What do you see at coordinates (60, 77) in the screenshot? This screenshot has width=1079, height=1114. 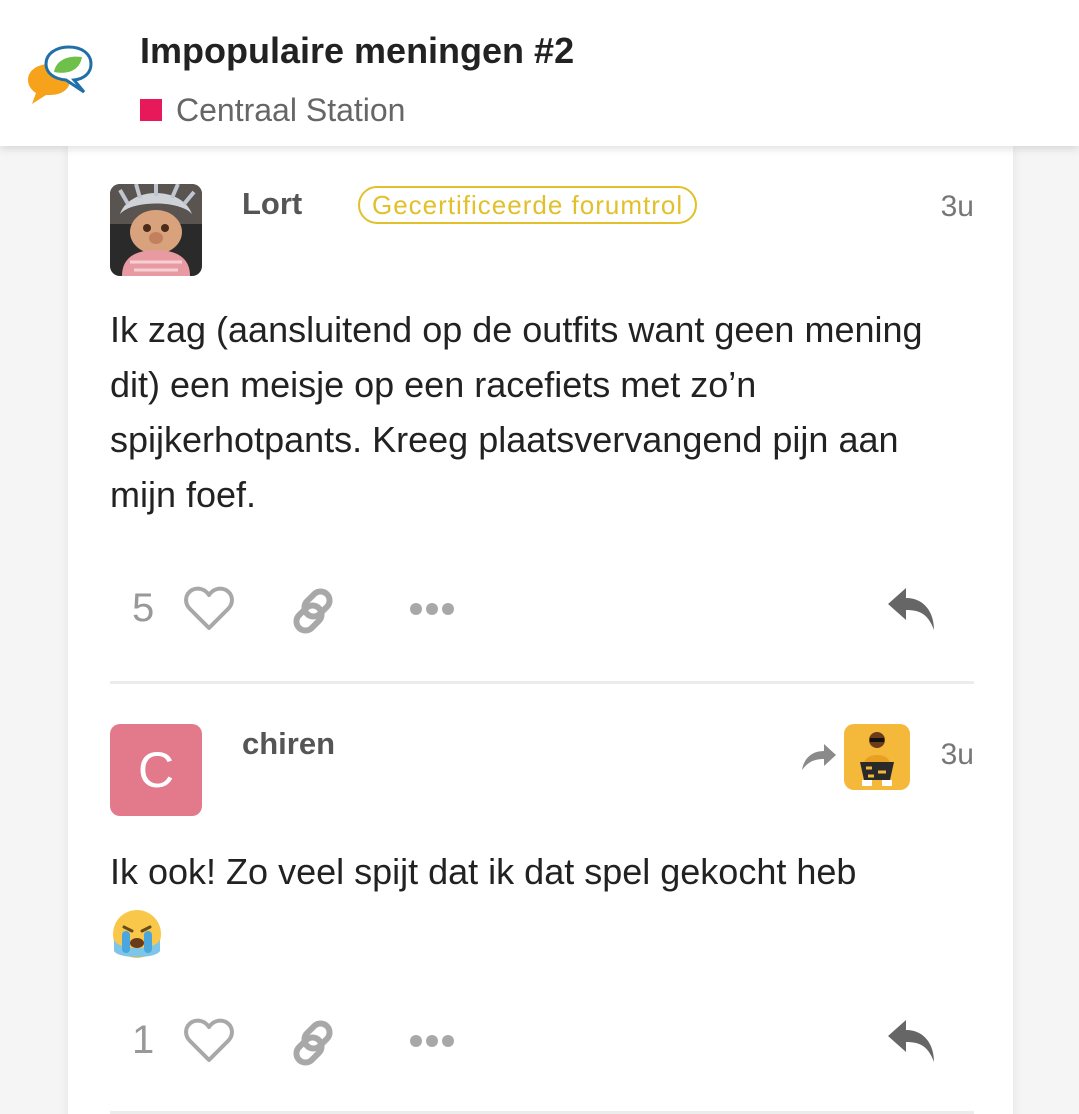 I see `forum-logo-icon` at bounding box center [60, 77].